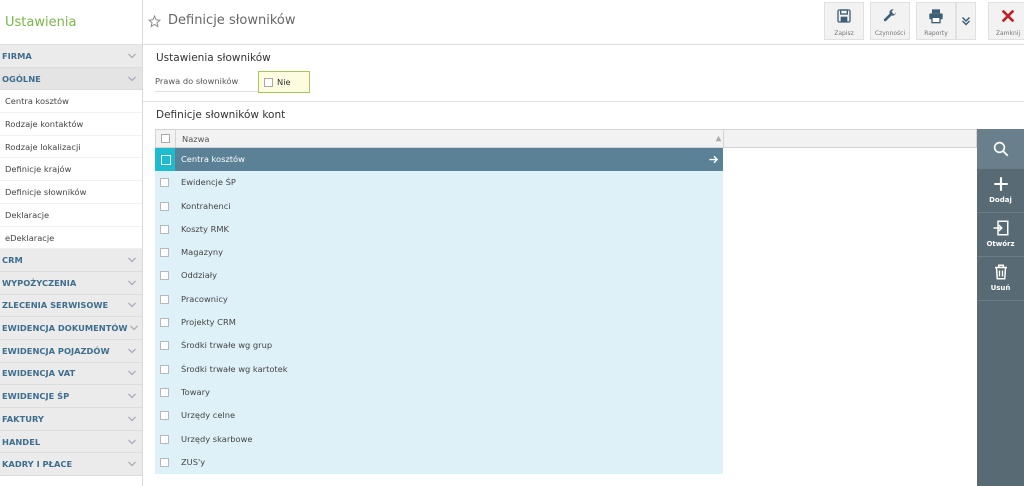  What do you see at coordinates (21, 441) in the screenshot?
I see `sidebar-section-label: HANDEL` at bounding box center [21, 441].